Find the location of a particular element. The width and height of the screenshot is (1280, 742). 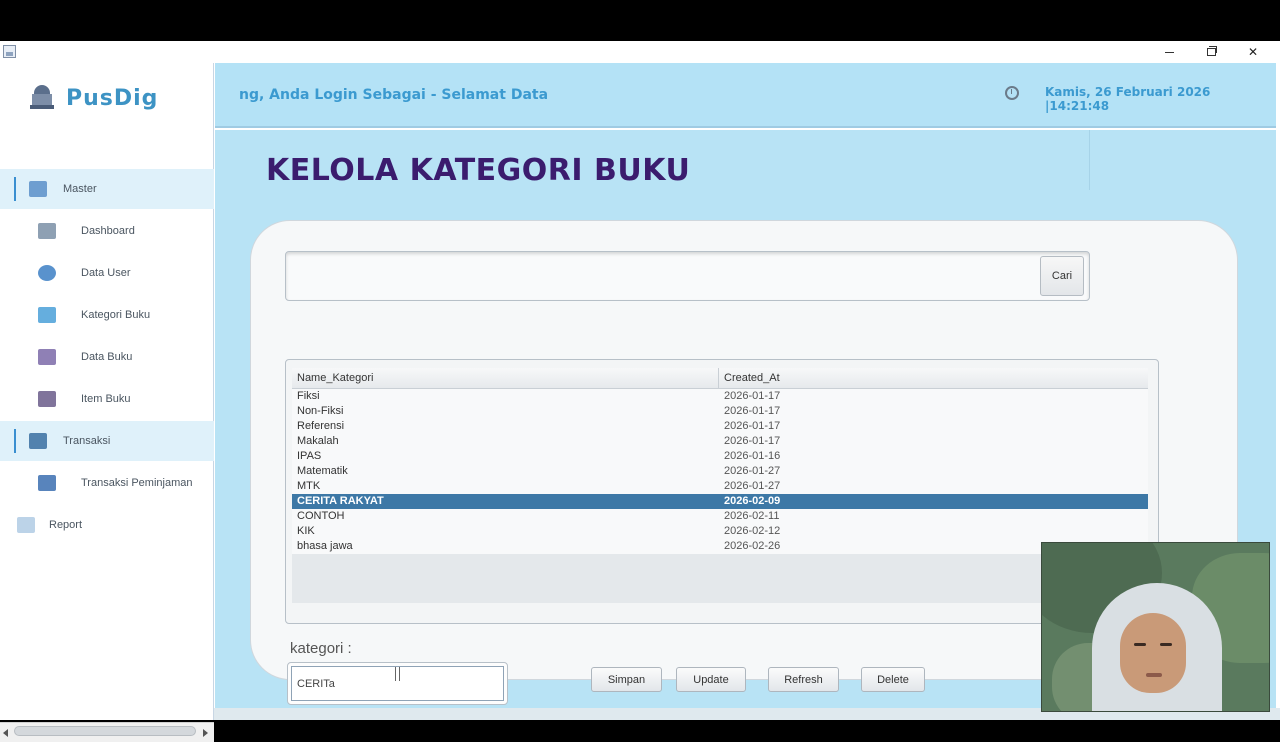

cell-name-kategori: CONTOH is located at coordinates (321, 516).